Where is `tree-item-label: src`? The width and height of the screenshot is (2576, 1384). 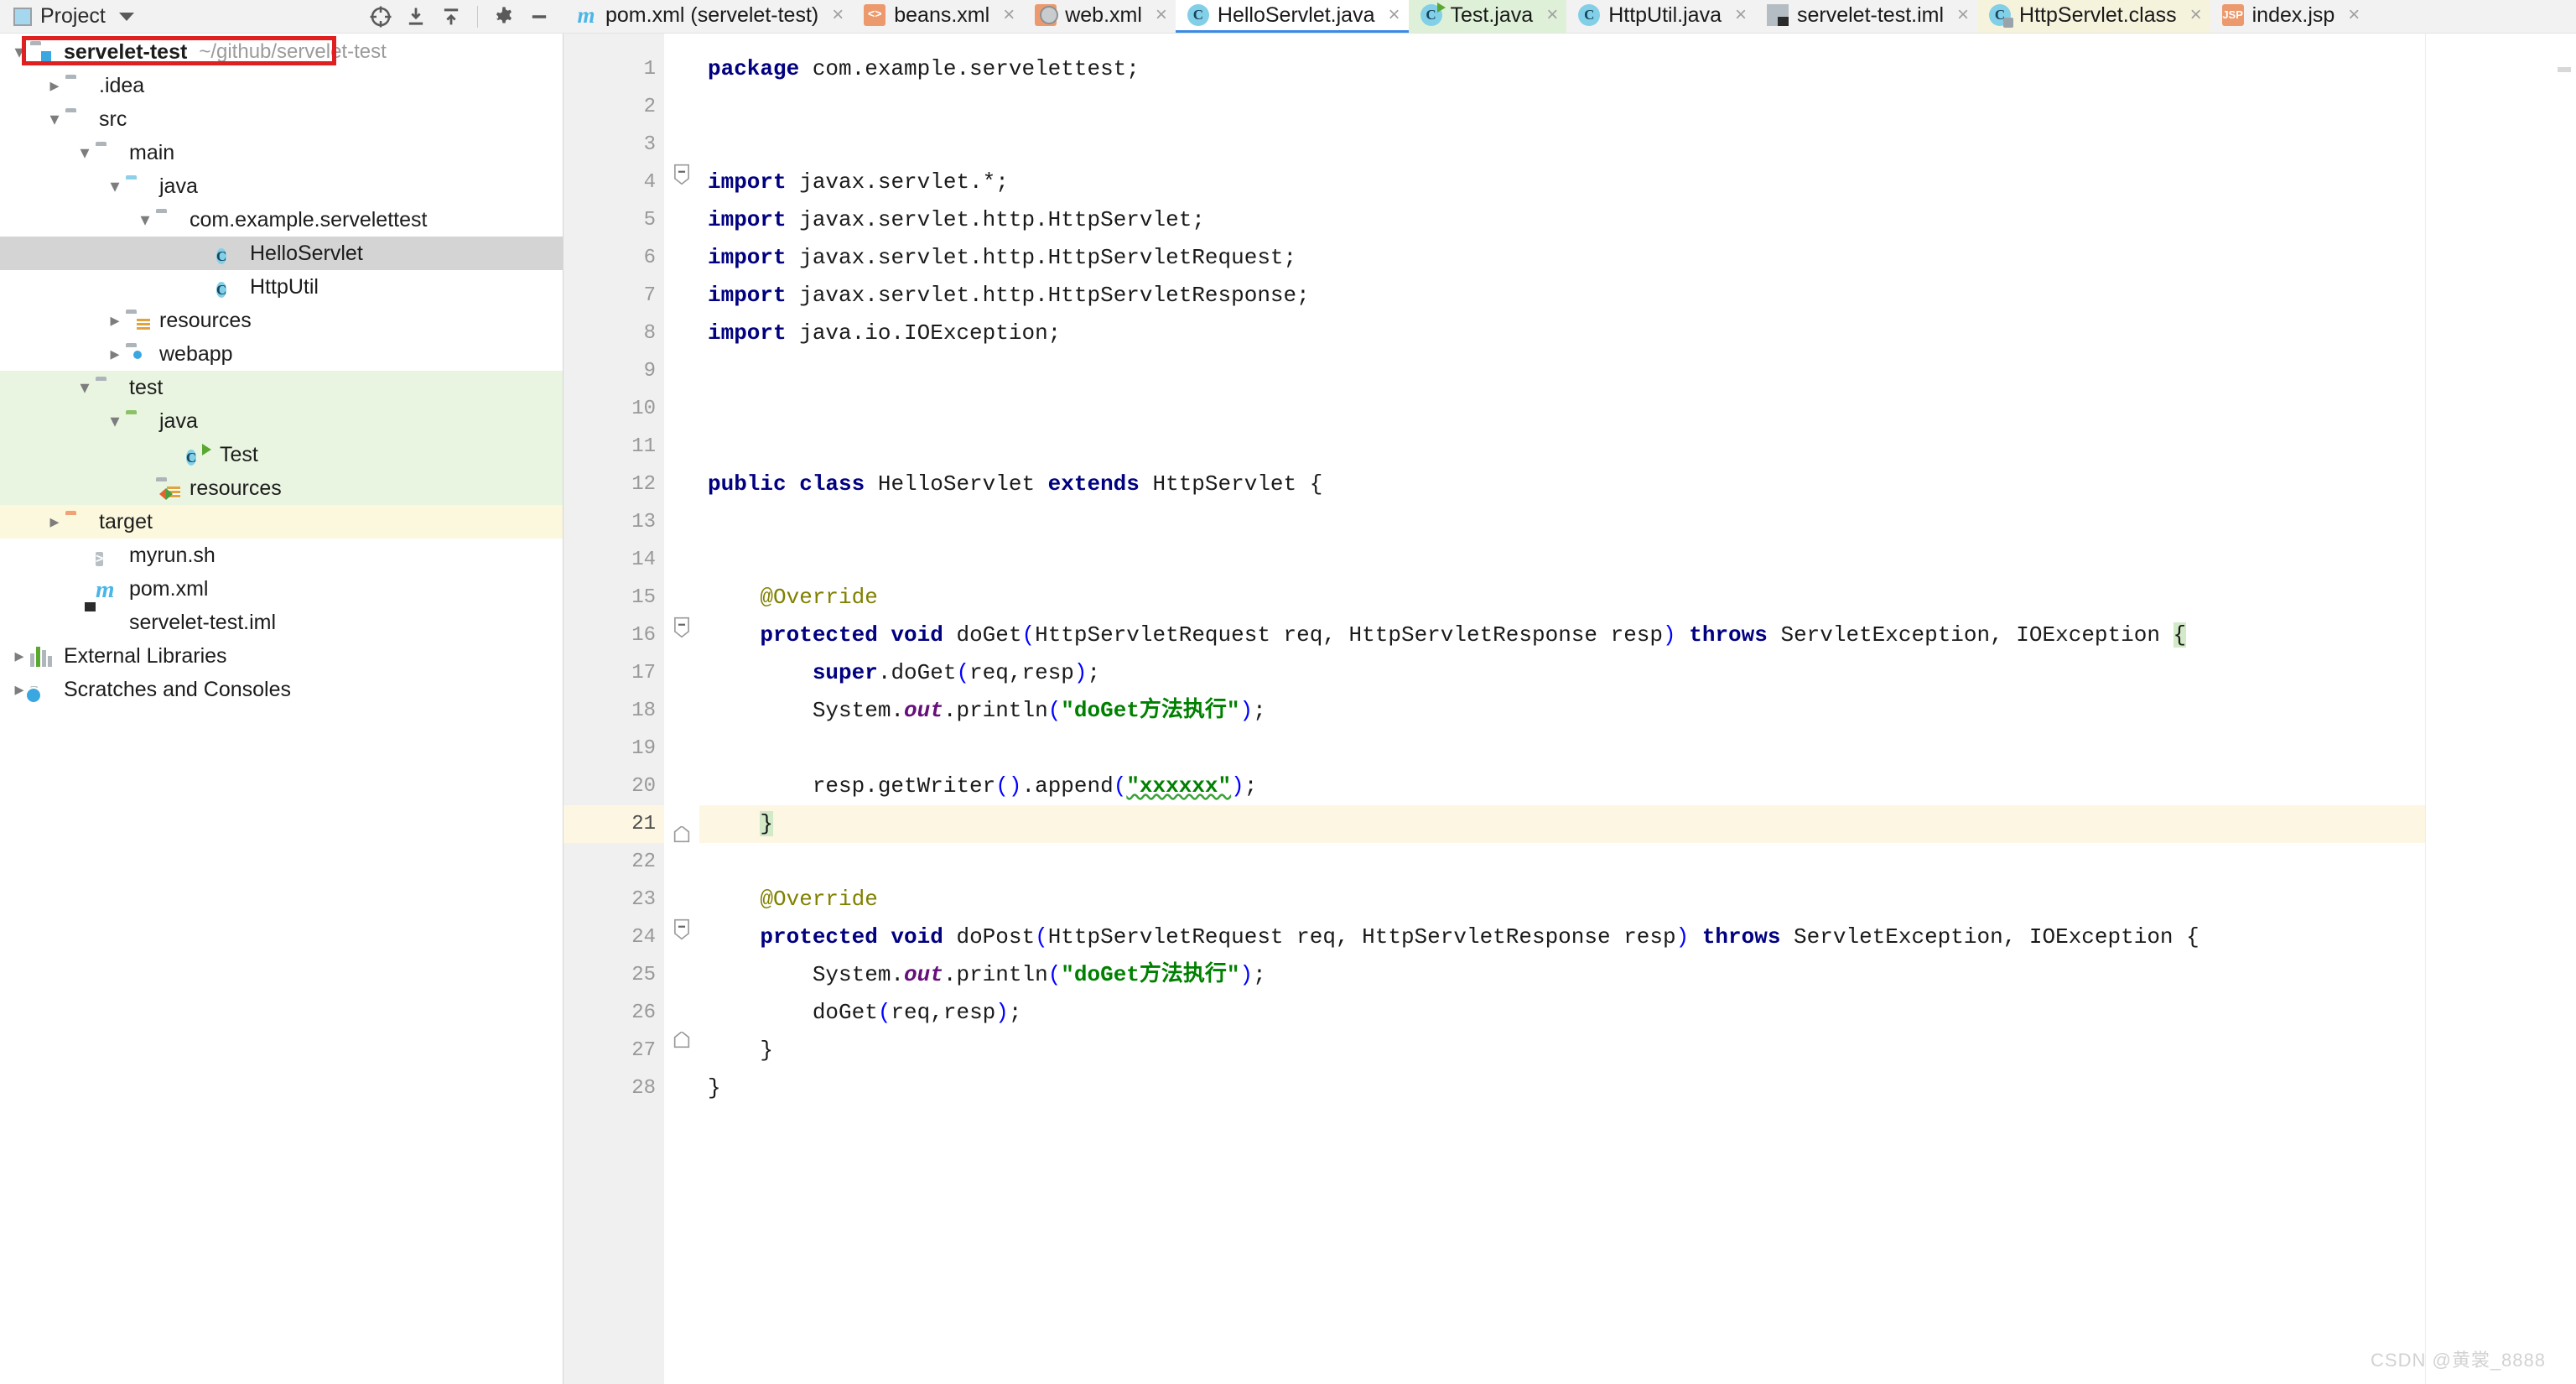 tree-item-label: src is located at coordinates (113, 119).